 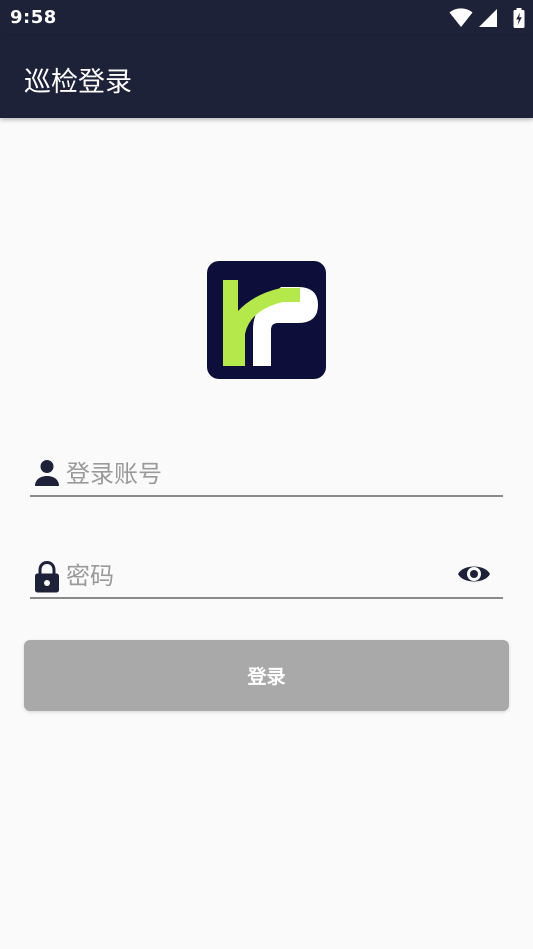 I want to click on login-button: 登录, so click(x=266, y=675).